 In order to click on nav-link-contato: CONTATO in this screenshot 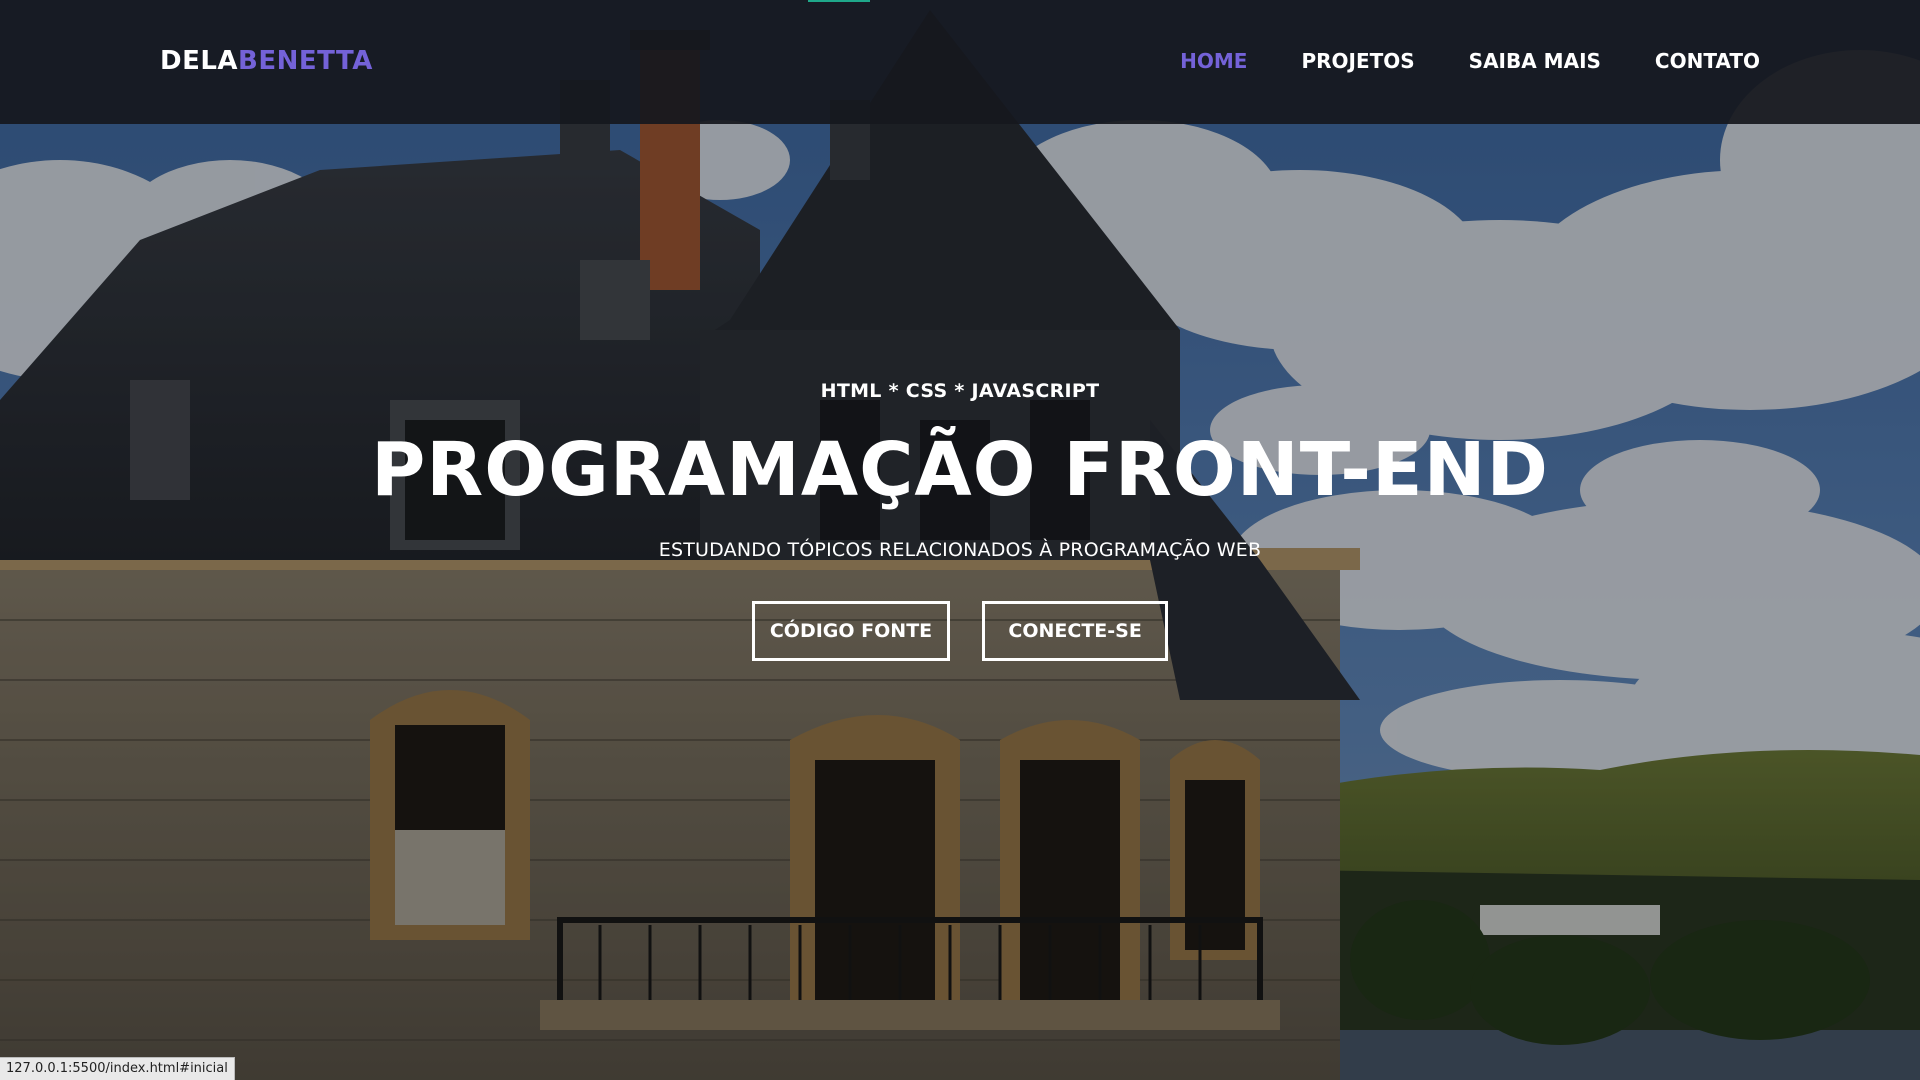, I will do `click(1707, 61)`.